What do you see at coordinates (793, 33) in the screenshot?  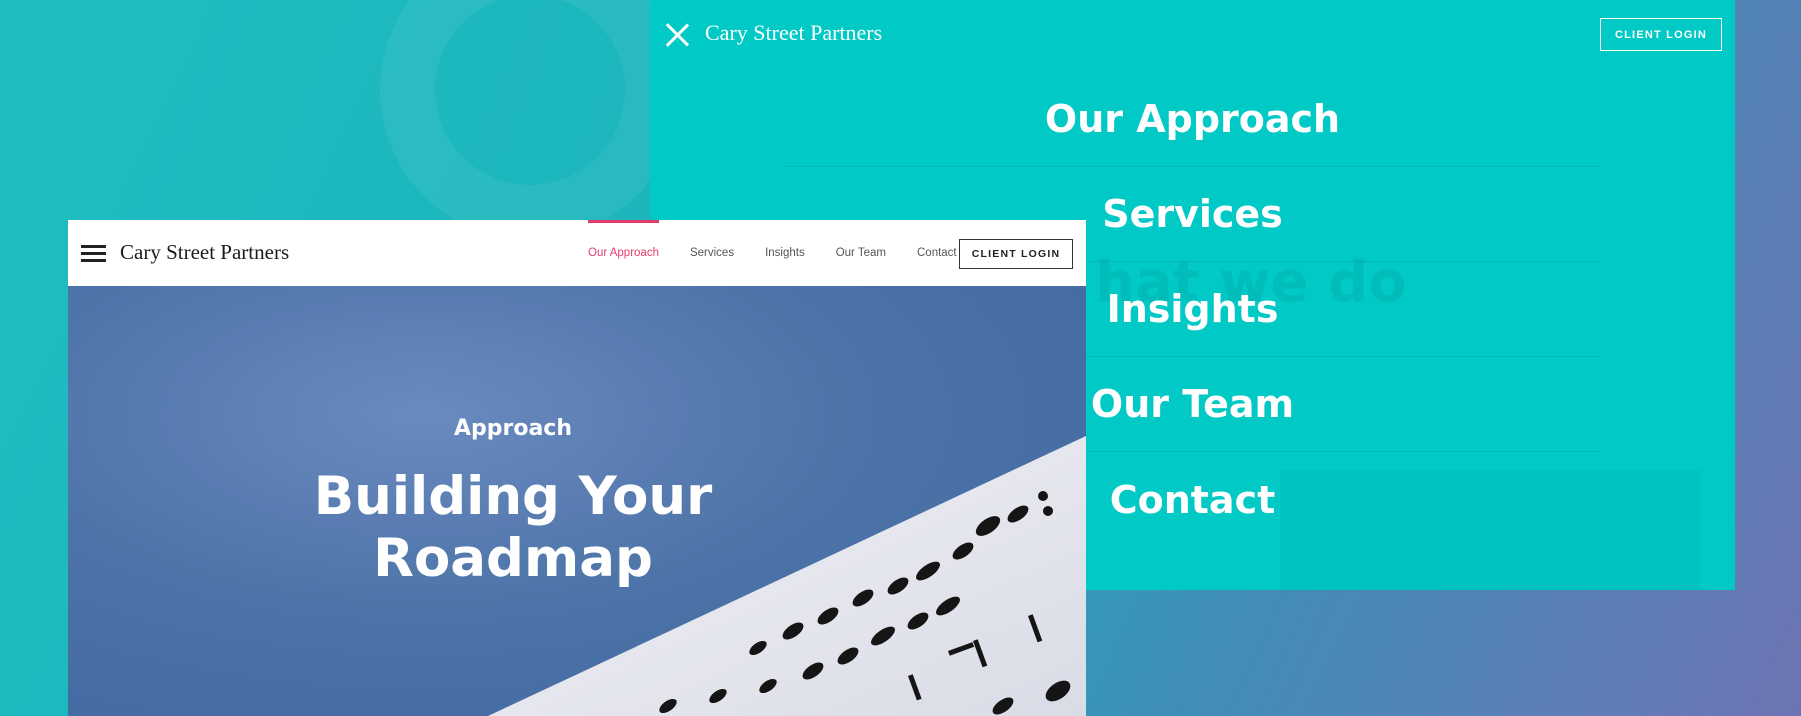 I see `menu-brand-logo: Cary Street Partners` at bounding box center [793, 33].